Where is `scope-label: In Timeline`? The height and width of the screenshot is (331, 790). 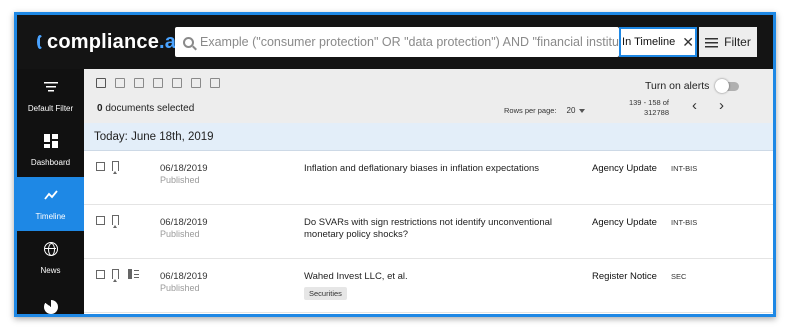
scope-label: In Timeline is located at coordinates (649, 42).